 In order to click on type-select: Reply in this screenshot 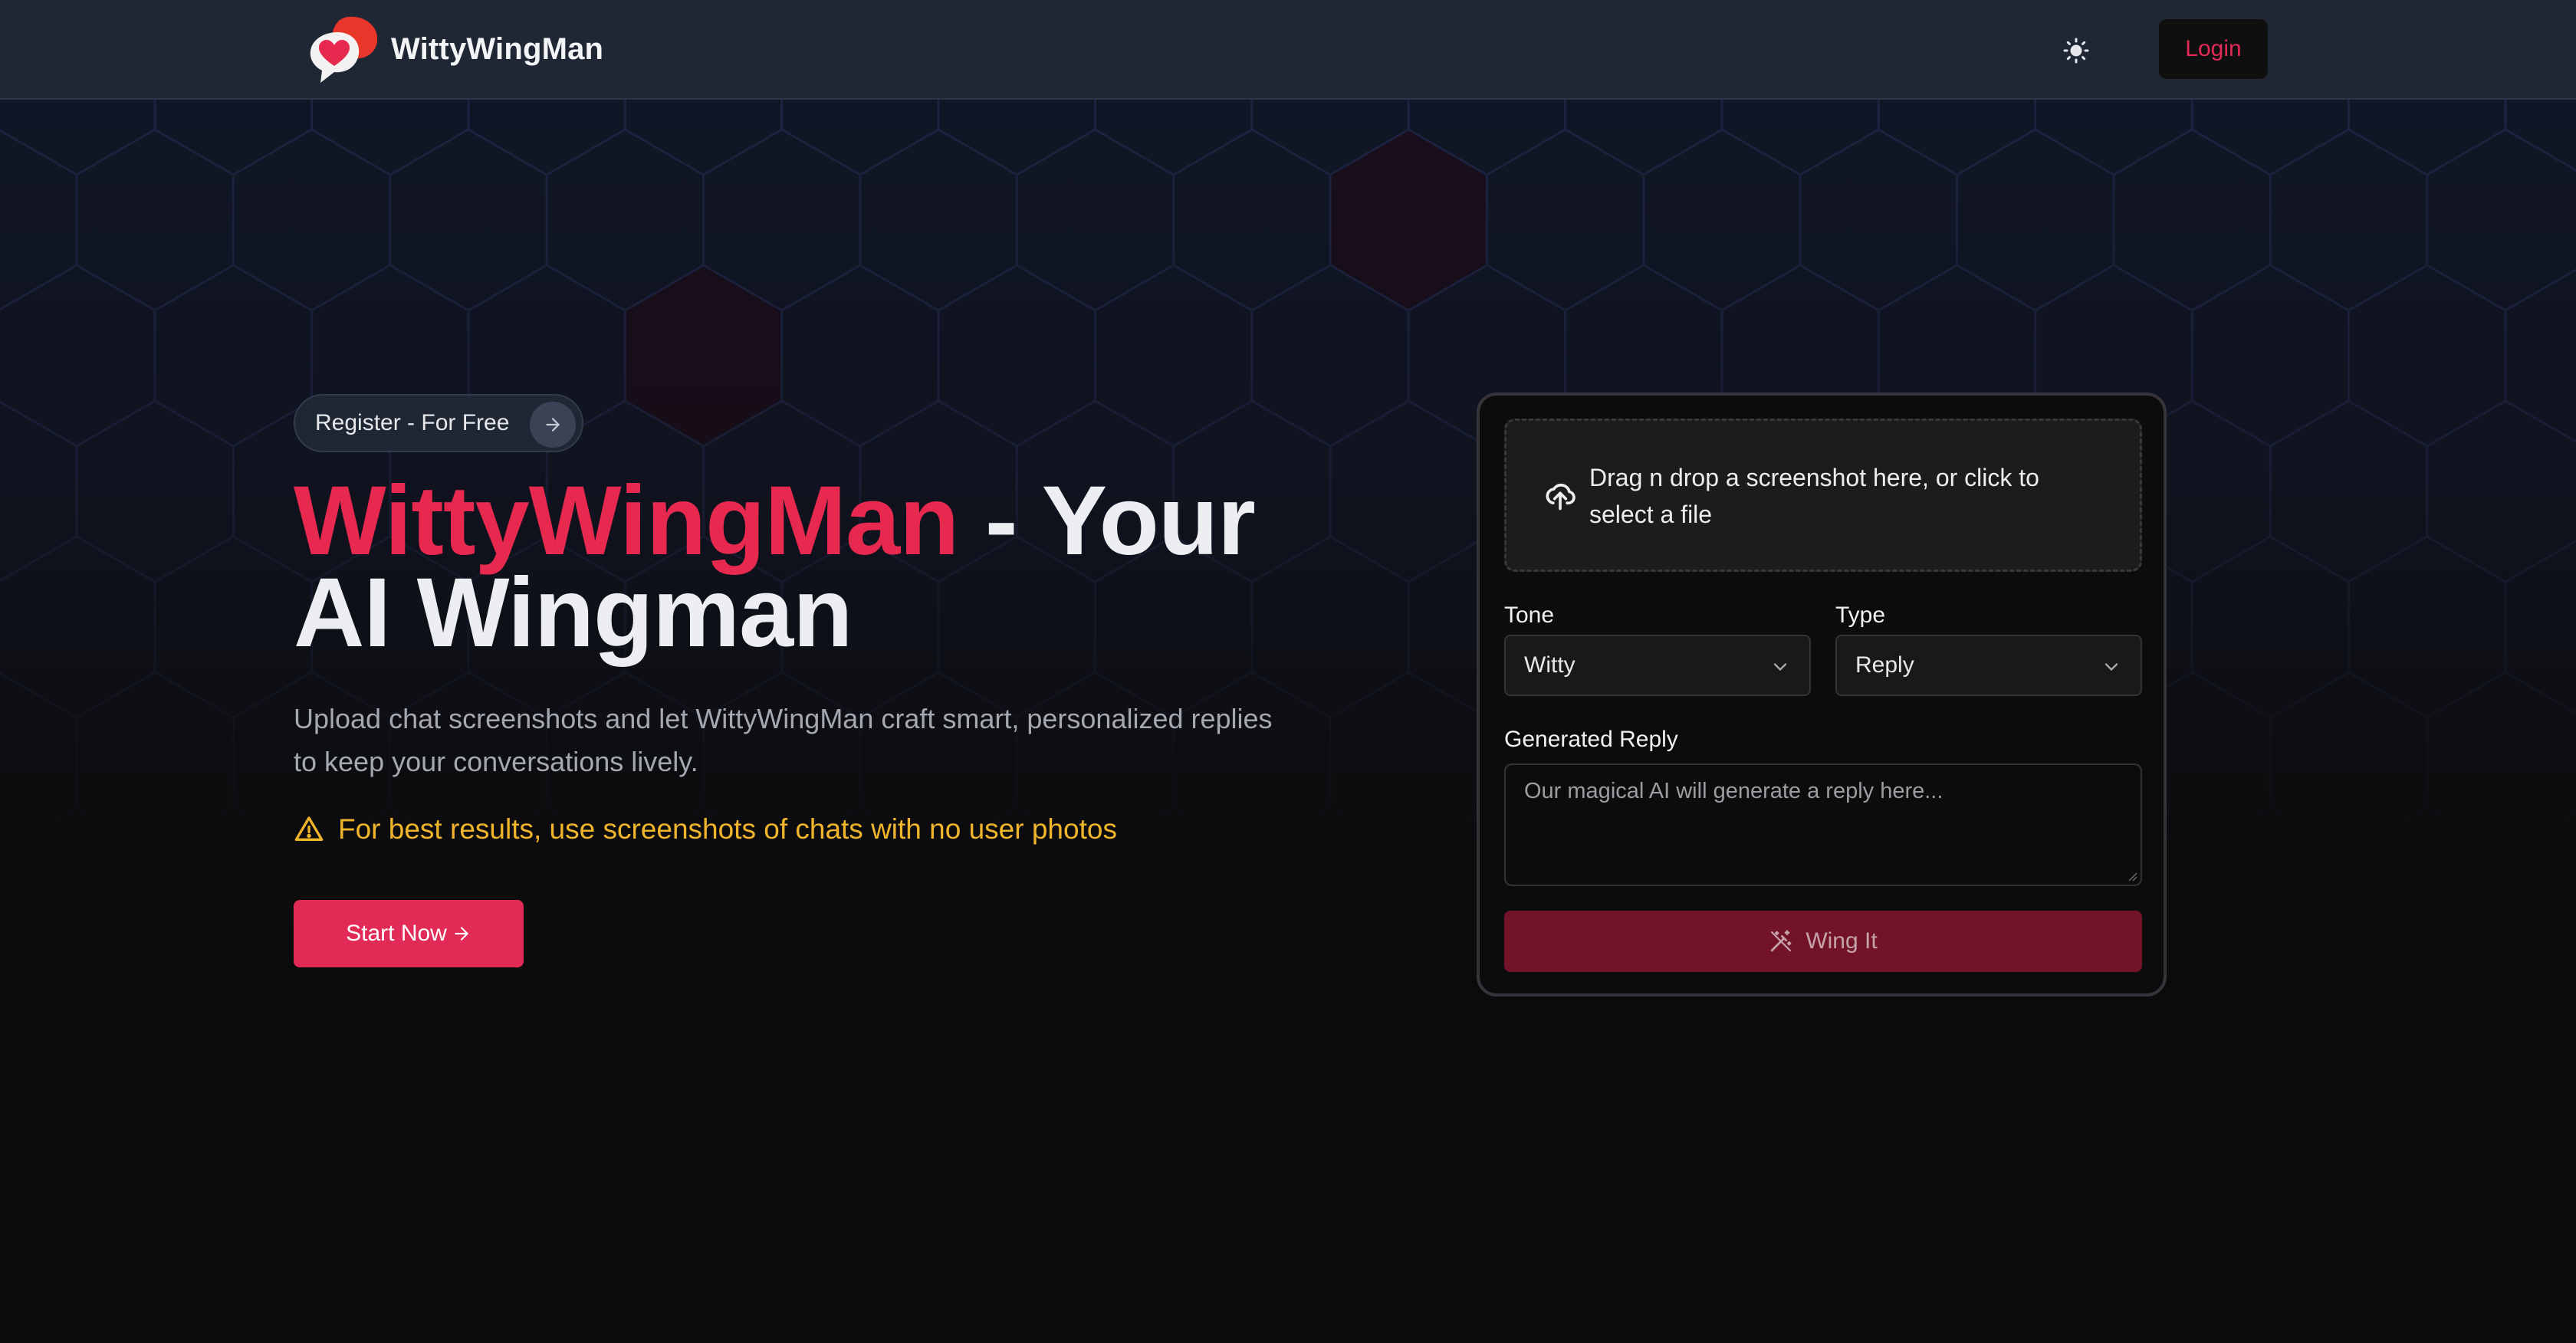, I will do `click(1988, 666)`.